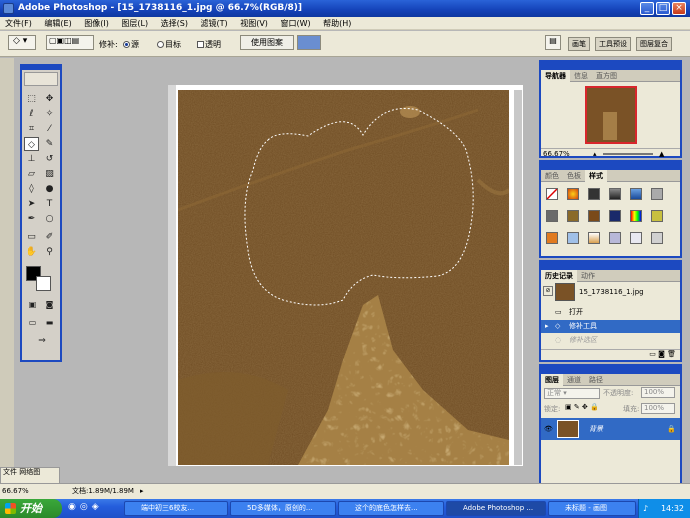  Describe the element at coordinates (42, 341) in the screenshot. I see `jump-to-imageready-icon: ⇒` at that location.